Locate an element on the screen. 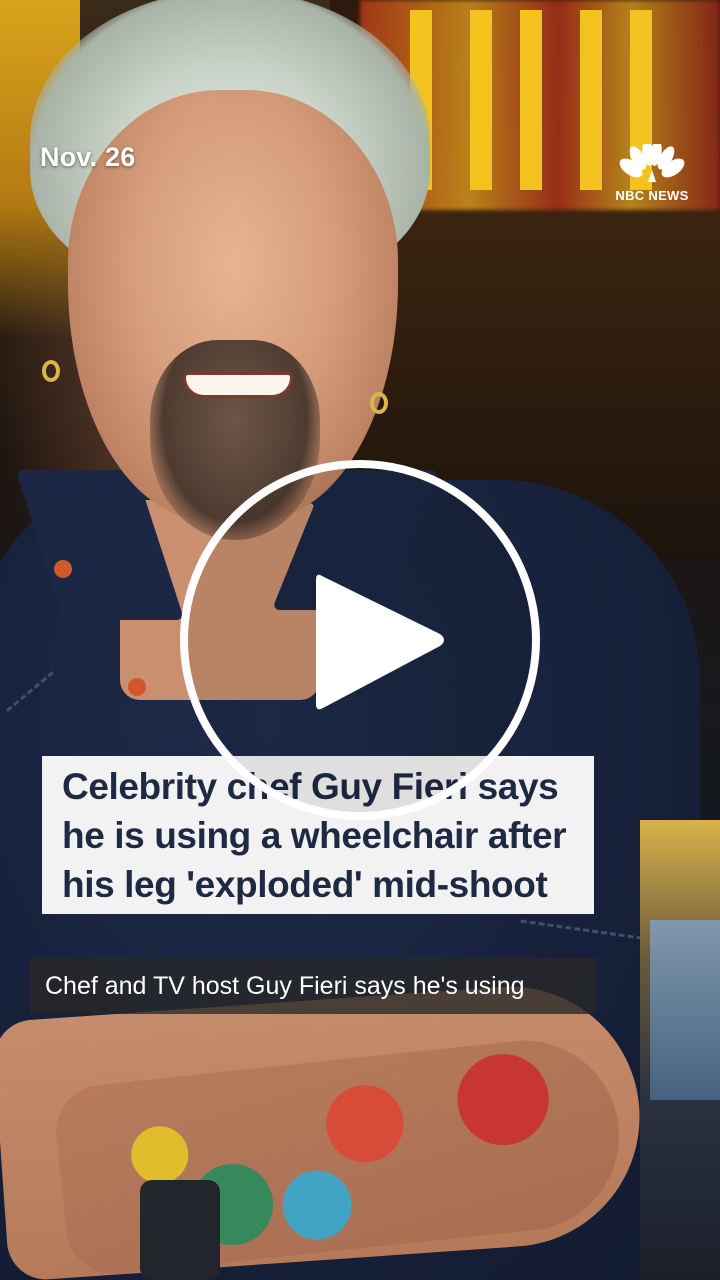 The image size is (720, 1280). play-icon is located at coordinates (380, 642).